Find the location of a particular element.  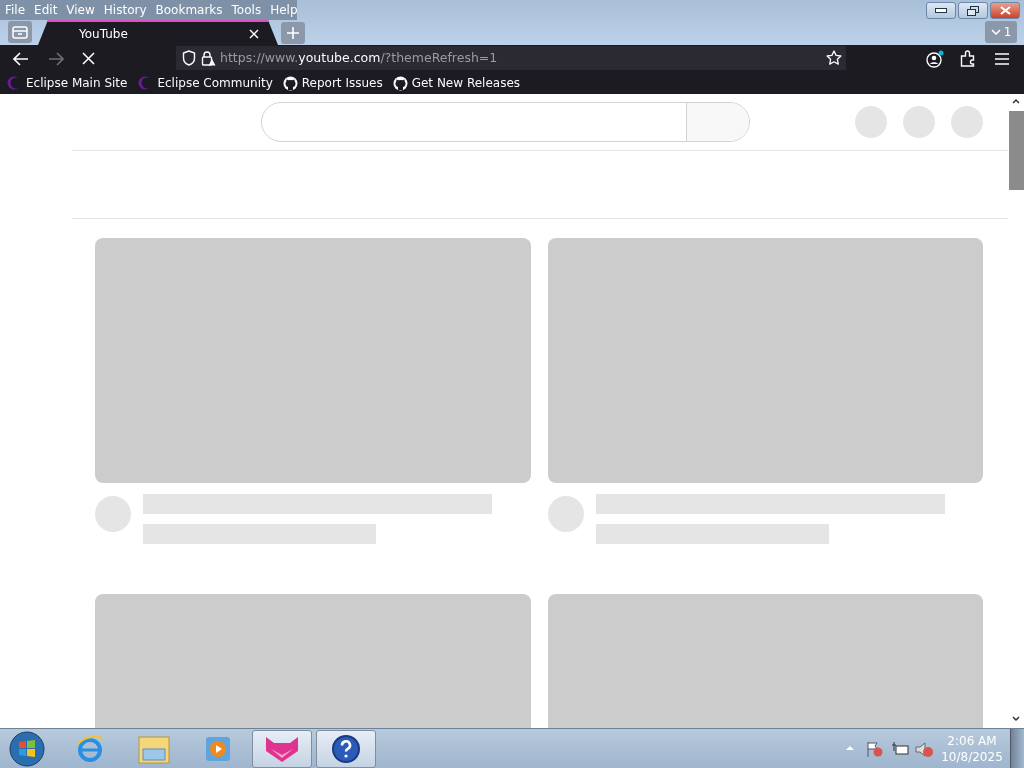

bookmark-link: Eclipse Community is located at coordinates (205, 83).